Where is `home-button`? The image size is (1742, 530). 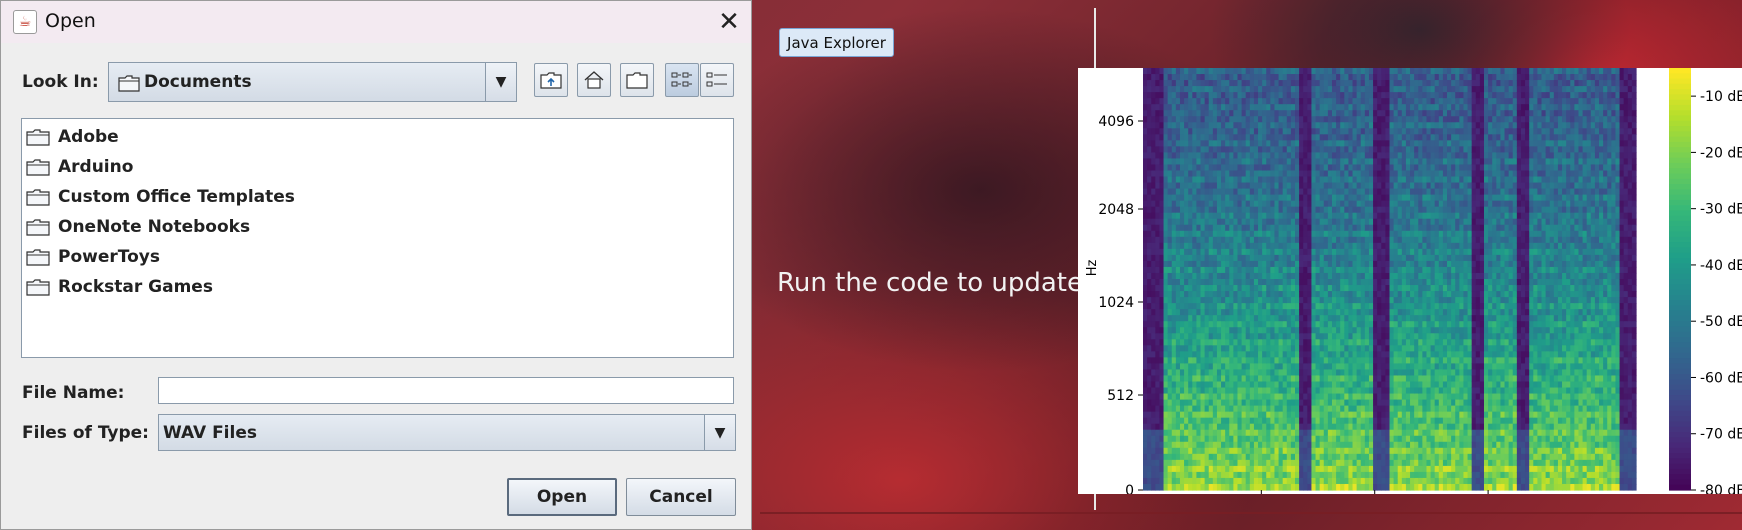
home-button is located at coordinates (594, 80).